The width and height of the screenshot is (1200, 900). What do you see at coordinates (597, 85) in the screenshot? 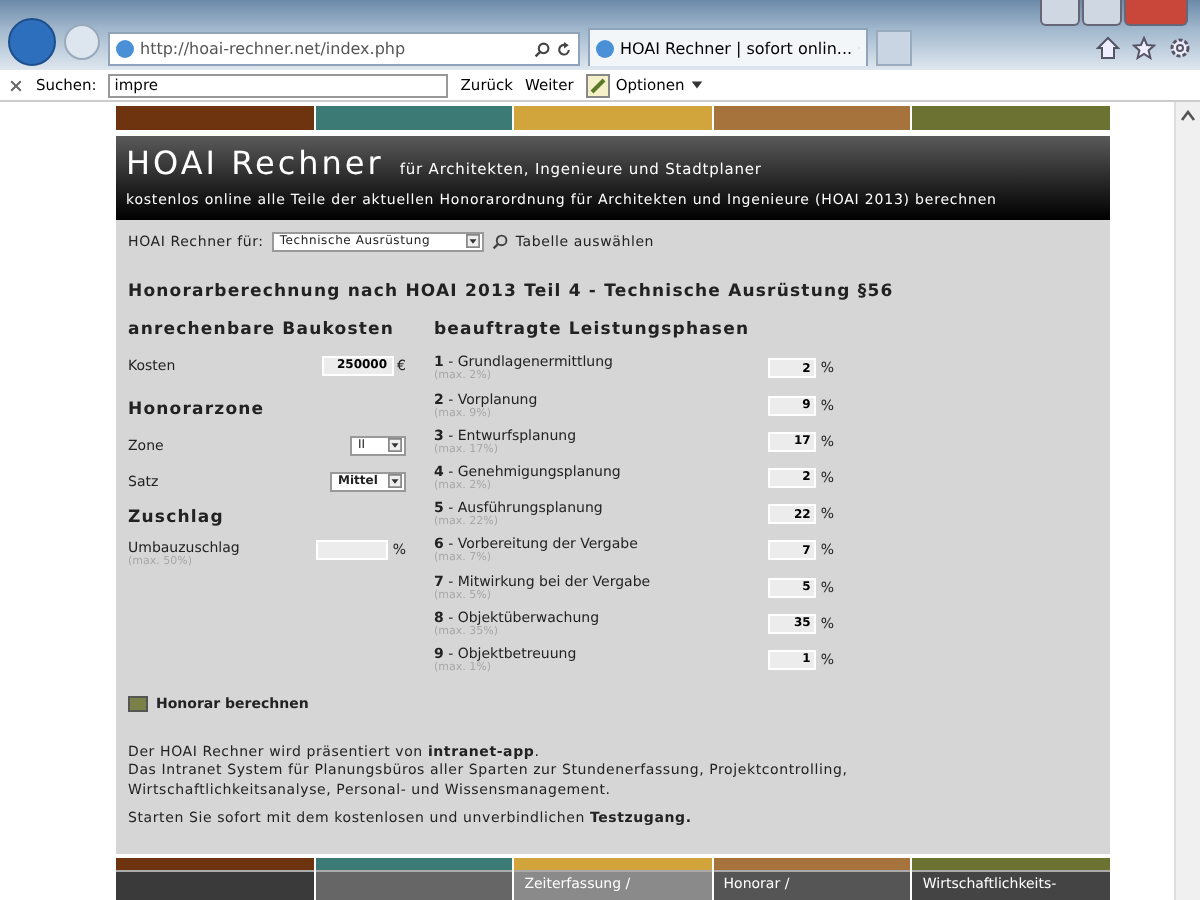
I see `pencil-icon` at bounding box center [597, 85].